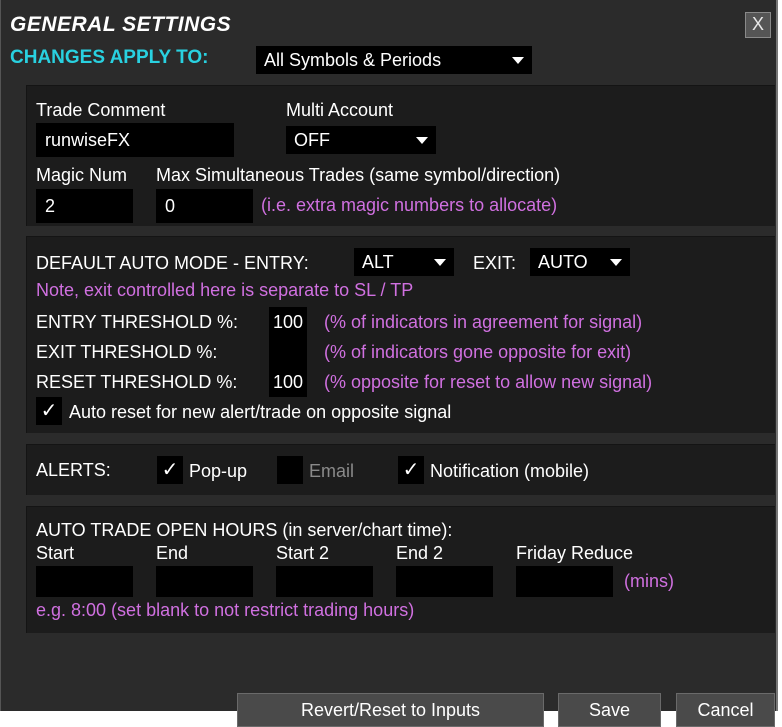 The width and height of the screenshot is (782, 727). Describe the element at coordinates (288, 382) in the screenshot. I see `reset-threshold-input: 100` at that location.